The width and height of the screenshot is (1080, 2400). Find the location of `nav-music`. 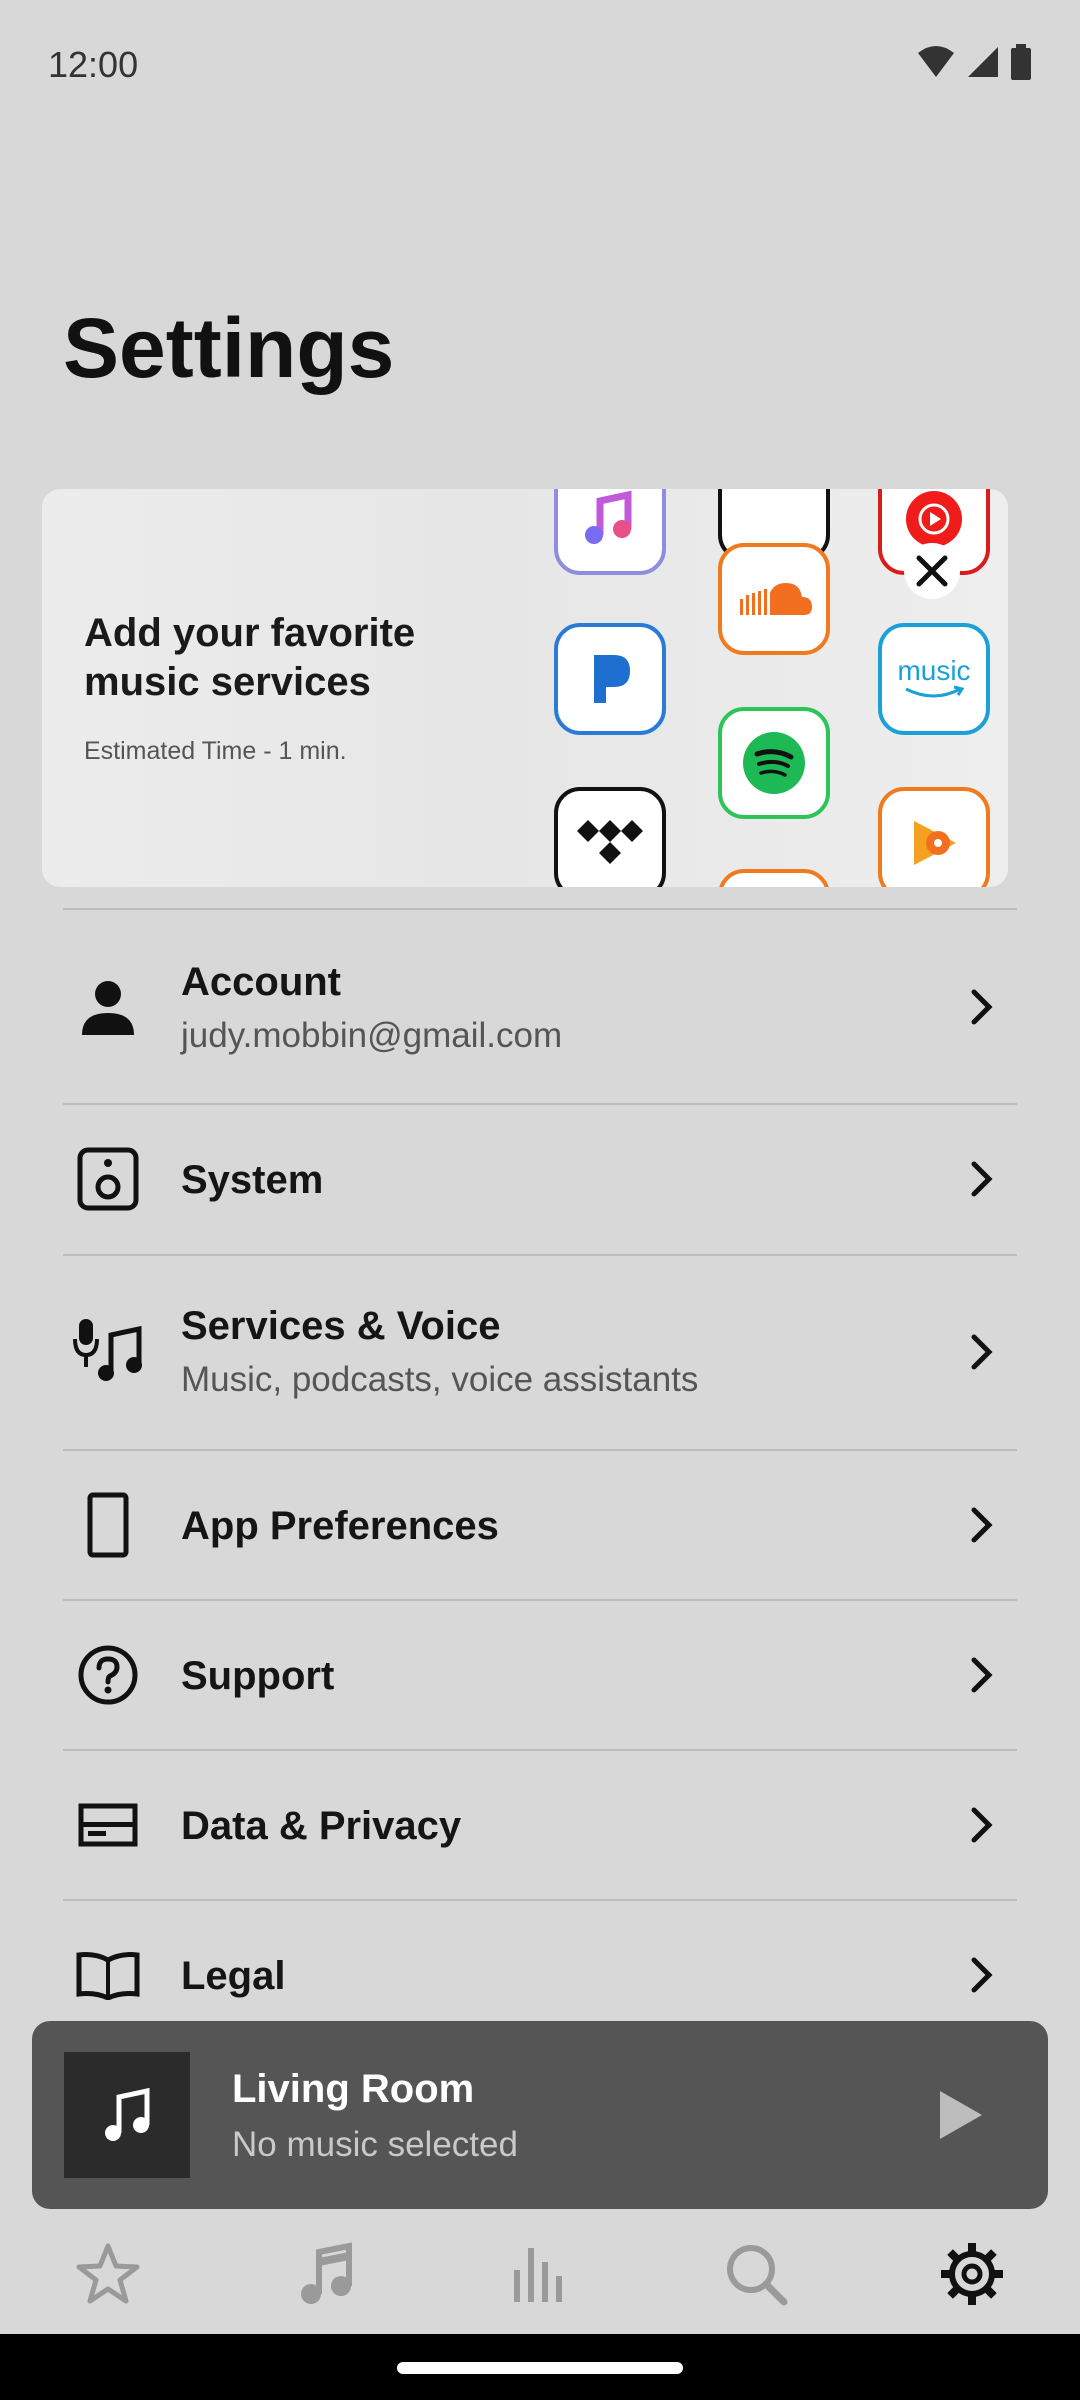

nav-music is located at coordinates (325, 2274).